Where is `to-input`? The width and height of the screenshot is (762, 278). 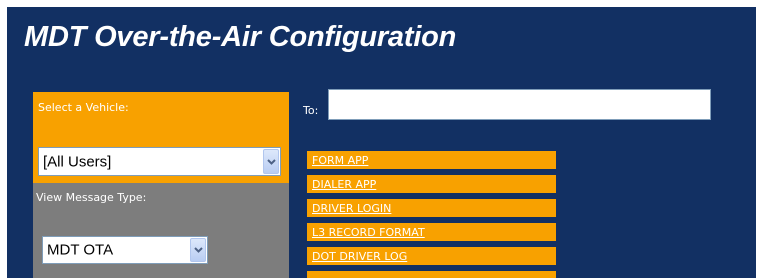
to-input is located at coordinates (519, 104).